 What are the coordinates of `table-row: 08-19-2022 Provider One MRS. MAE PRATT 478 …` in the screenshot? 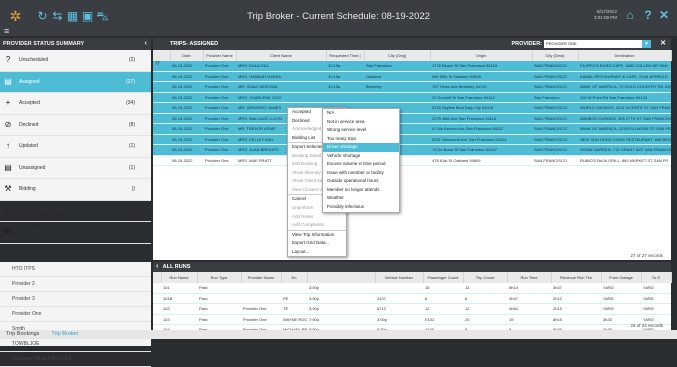 It's located at (412, 160).